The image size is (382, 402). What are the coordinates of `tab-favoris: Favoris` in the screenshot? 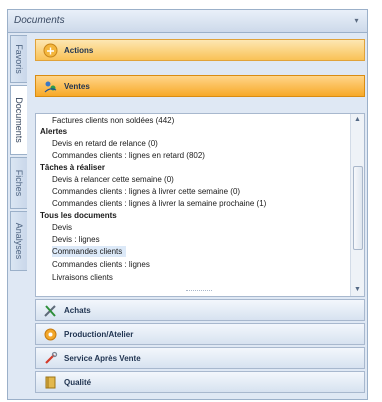 It's located at (18, 59).